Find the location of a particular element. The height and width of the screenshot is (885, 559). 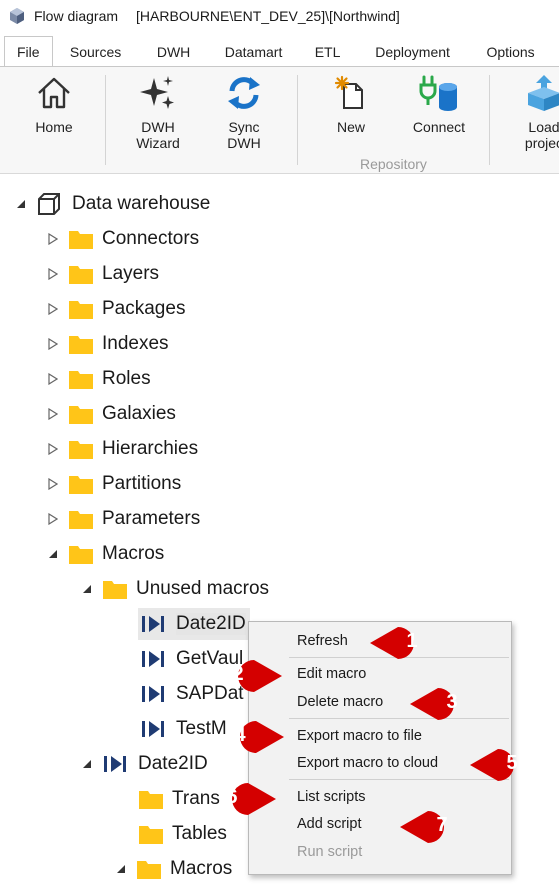

tree-node-connectors: Connectors is located at coordinates (122, 239).